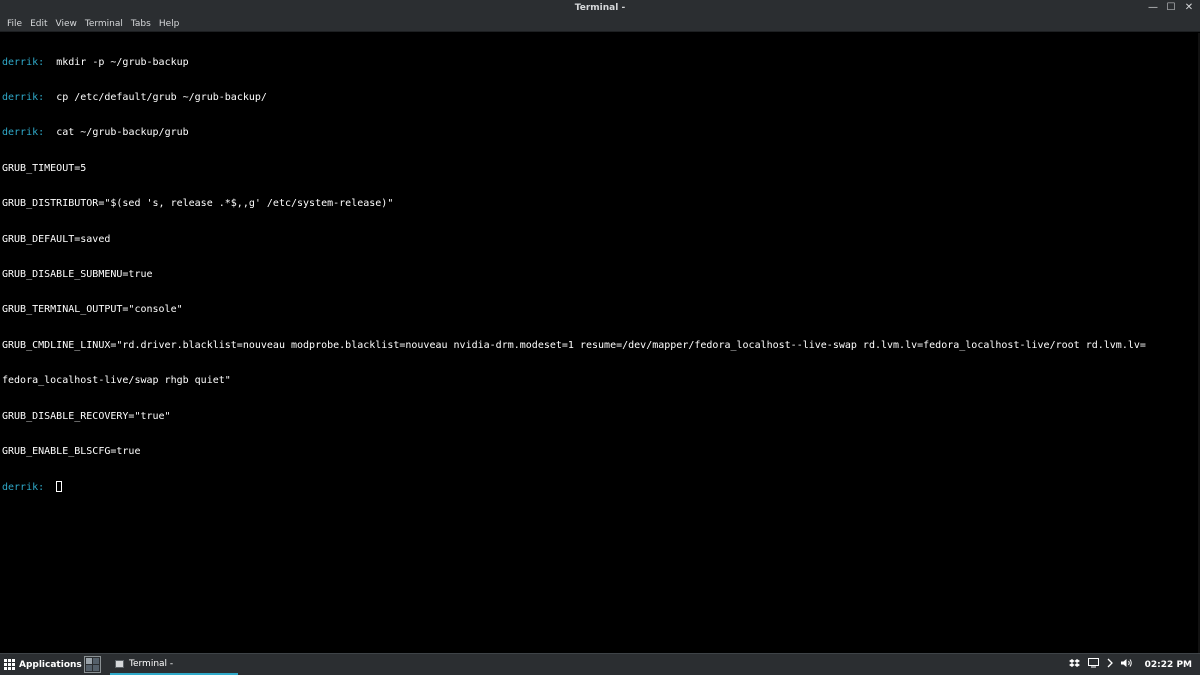  What do you see at coordinates (601, 133) in the screenshot?
I see `terminal-line: derrik: cat ~/grub-backup/grub` at bounding box center [601, 133].